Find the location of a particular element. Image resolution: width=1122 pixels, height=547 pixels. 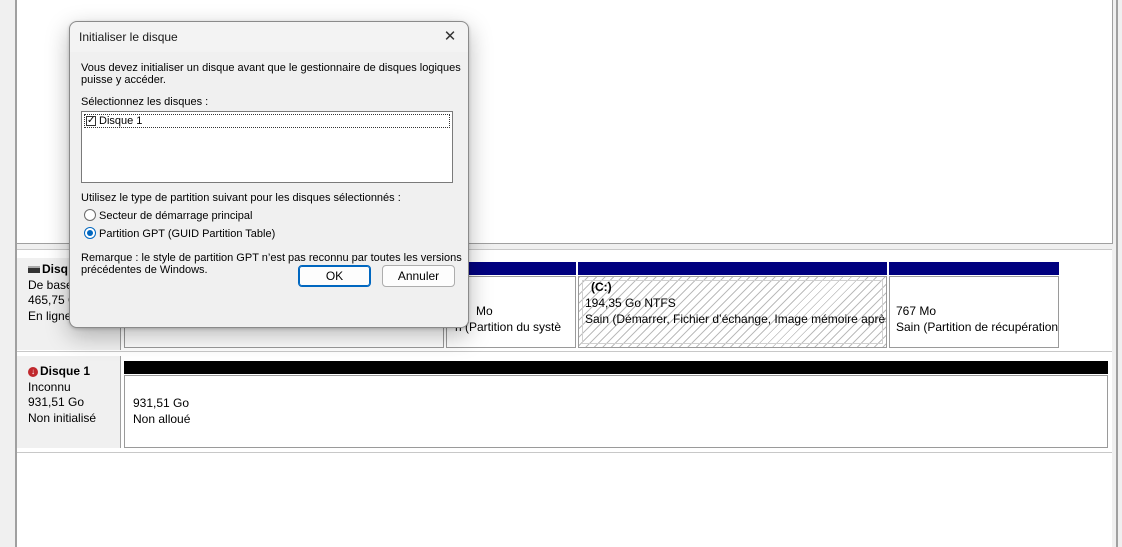

disk-status: Non initialisé is located at coordinates (62, 417).